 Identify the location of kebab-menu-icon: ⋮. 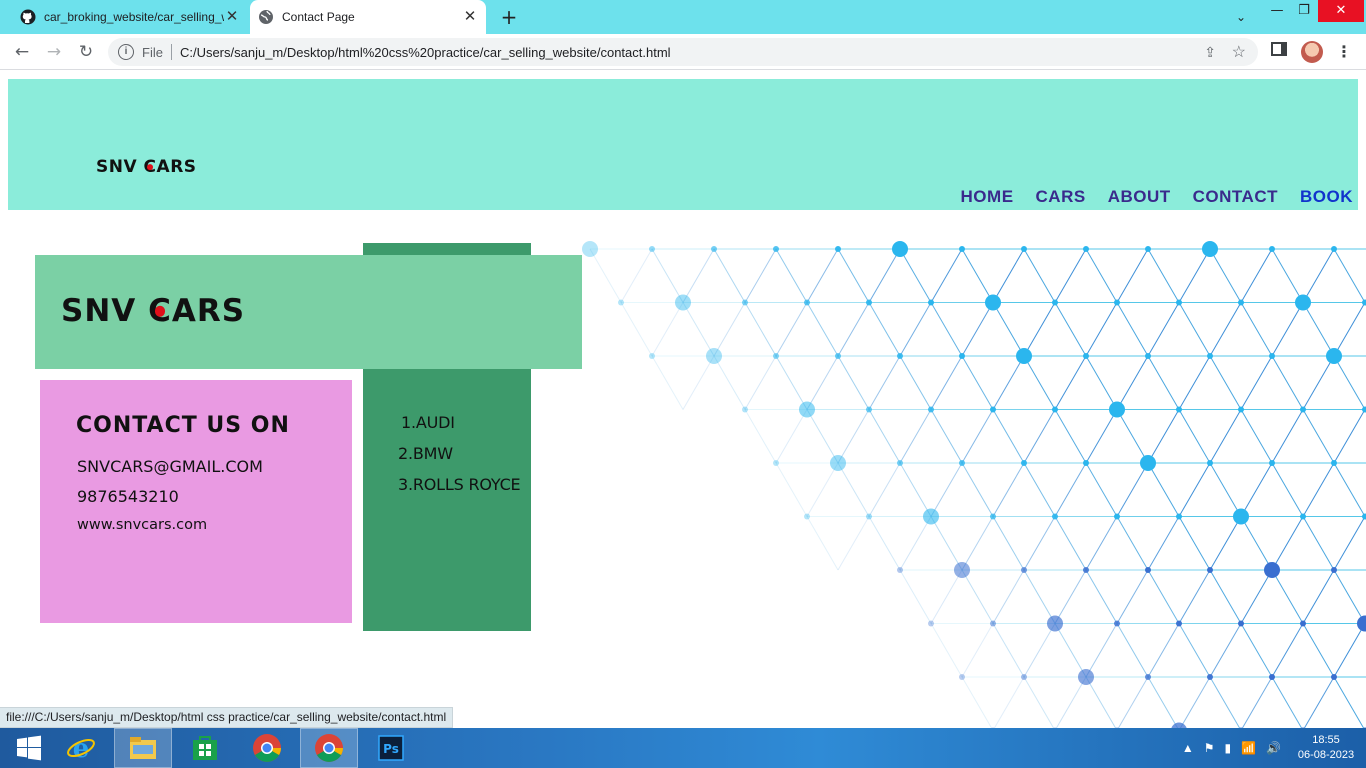
(1344, 52).